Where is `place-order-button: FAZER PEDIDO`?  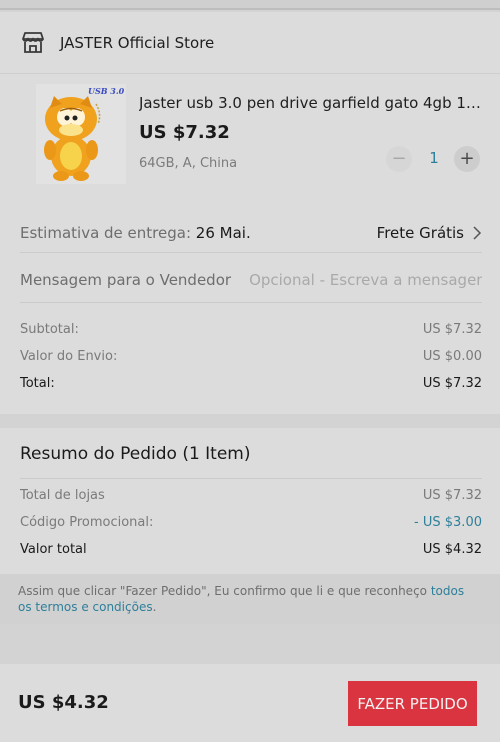 place-order-button: FAZER PEDIDO is located at coordinates (412, 703).